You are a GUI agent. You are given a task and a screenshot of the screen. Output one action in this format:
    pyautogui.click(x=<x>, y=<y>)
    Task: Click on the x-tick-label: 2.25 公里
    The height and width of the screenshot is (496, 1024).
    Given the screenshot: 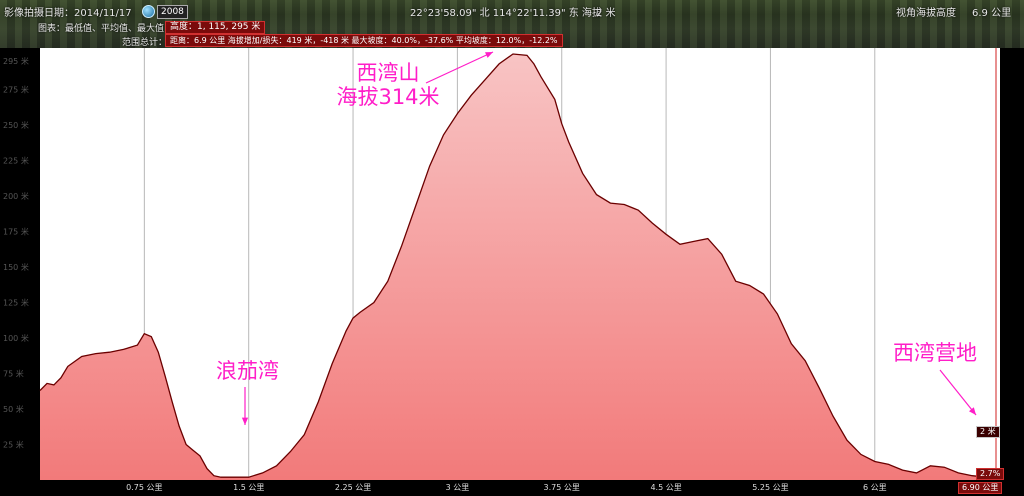 What is the action you would take?
    pyautogui.click(x=353, y=487)
    